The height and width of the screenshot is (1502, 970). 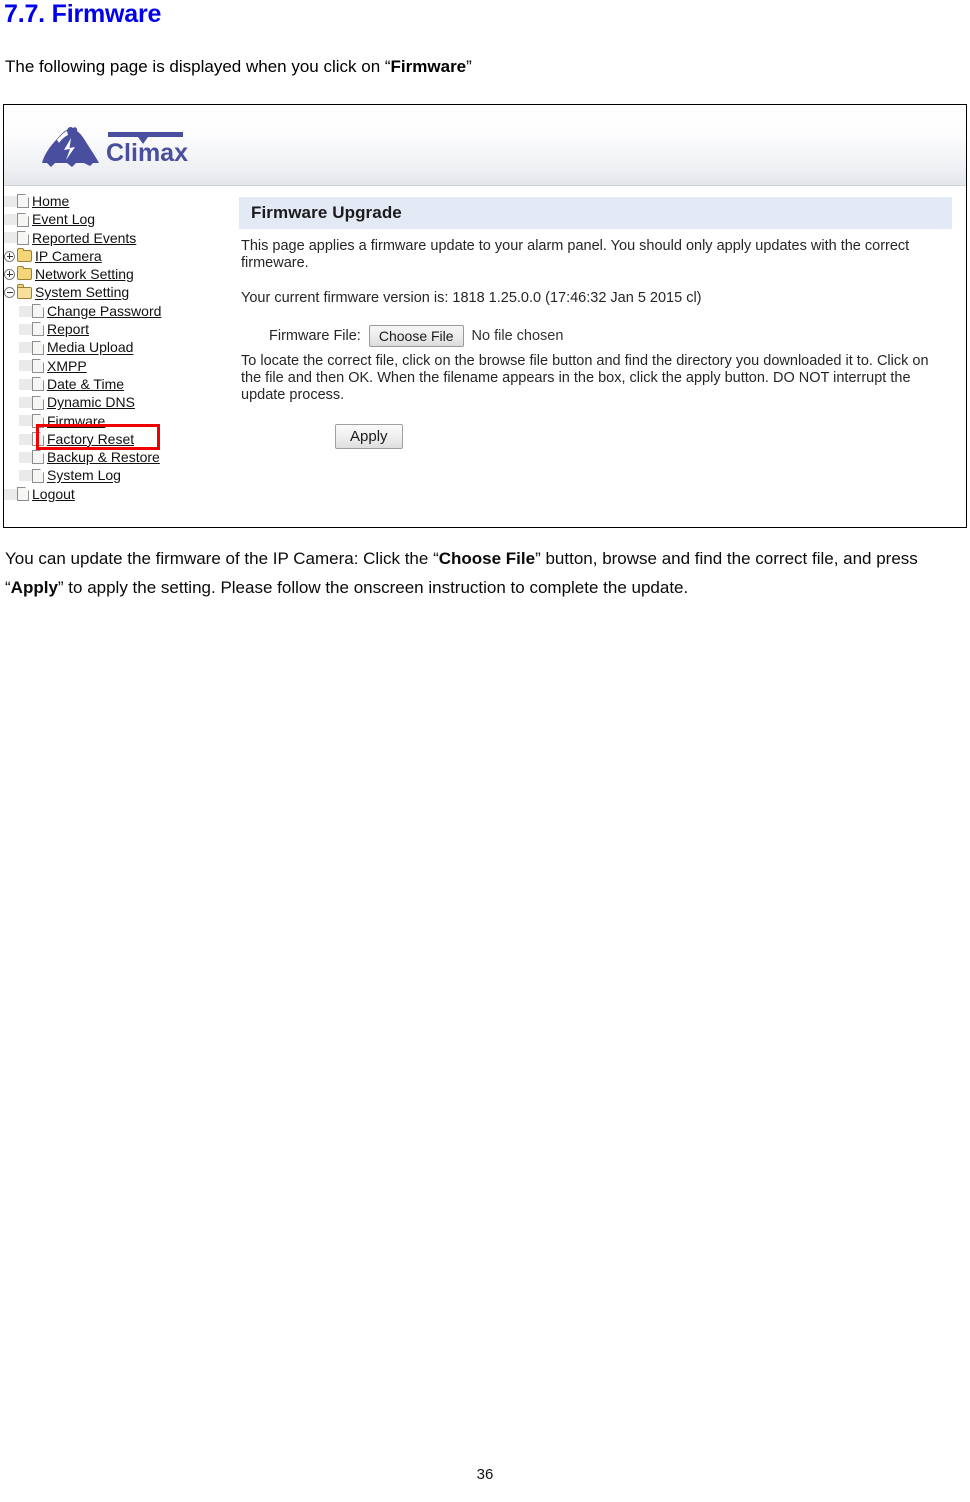 What do you see at coordinates (485, 1474) in the screenshot?
I see `page-number: 36` at bounding box center [485, 1474].